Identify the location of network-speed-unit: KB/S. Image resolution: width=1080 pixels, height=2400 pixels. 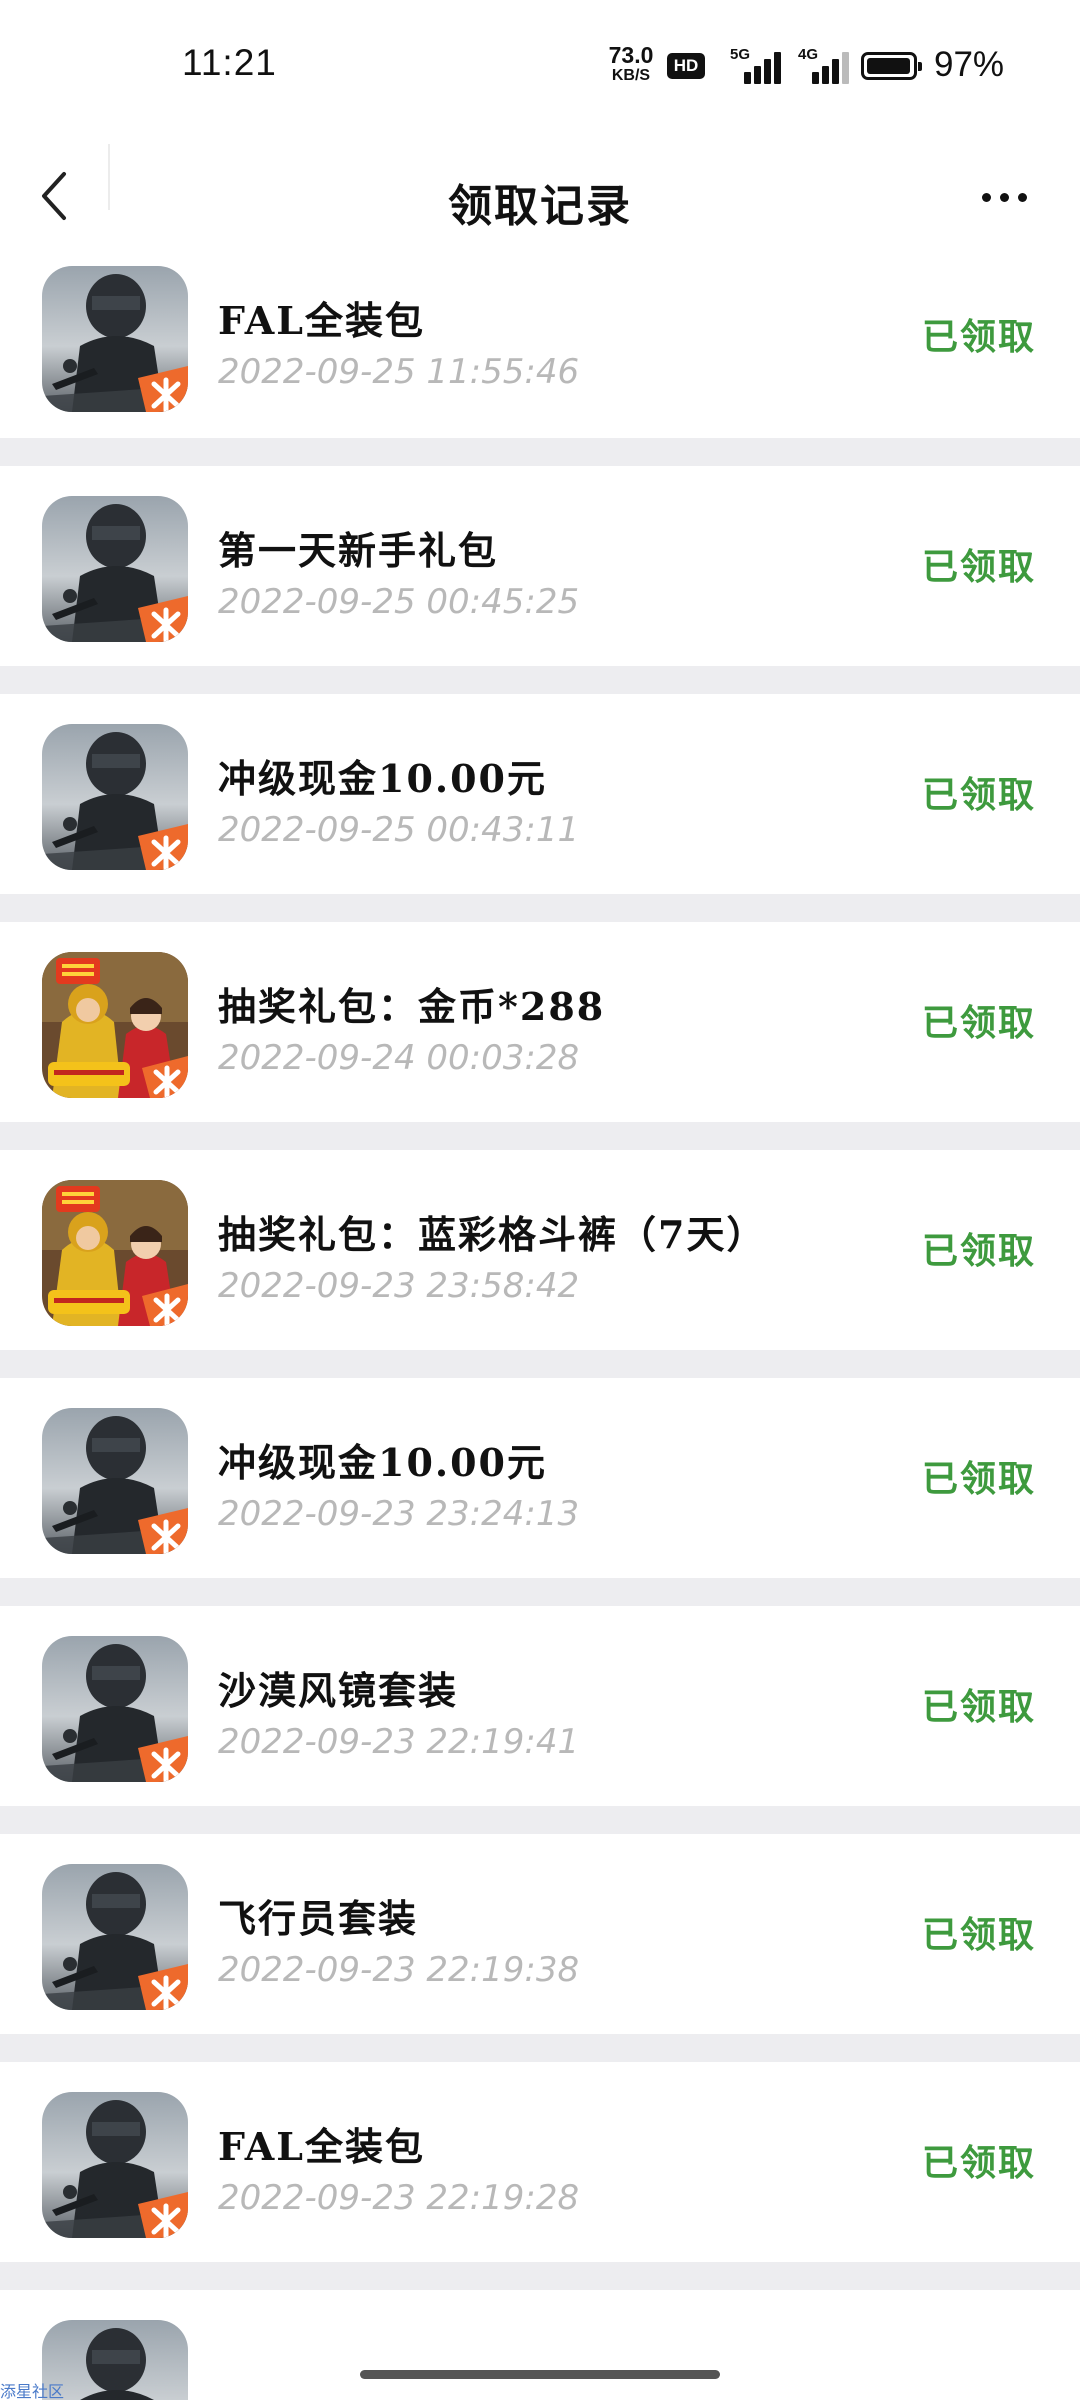
(631, 75).